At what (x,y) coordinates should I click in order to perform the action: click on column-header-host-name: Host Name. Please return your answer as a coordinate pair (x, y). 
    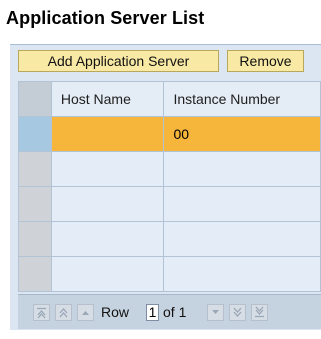
    Looking at the image, I should click on (107, 99).